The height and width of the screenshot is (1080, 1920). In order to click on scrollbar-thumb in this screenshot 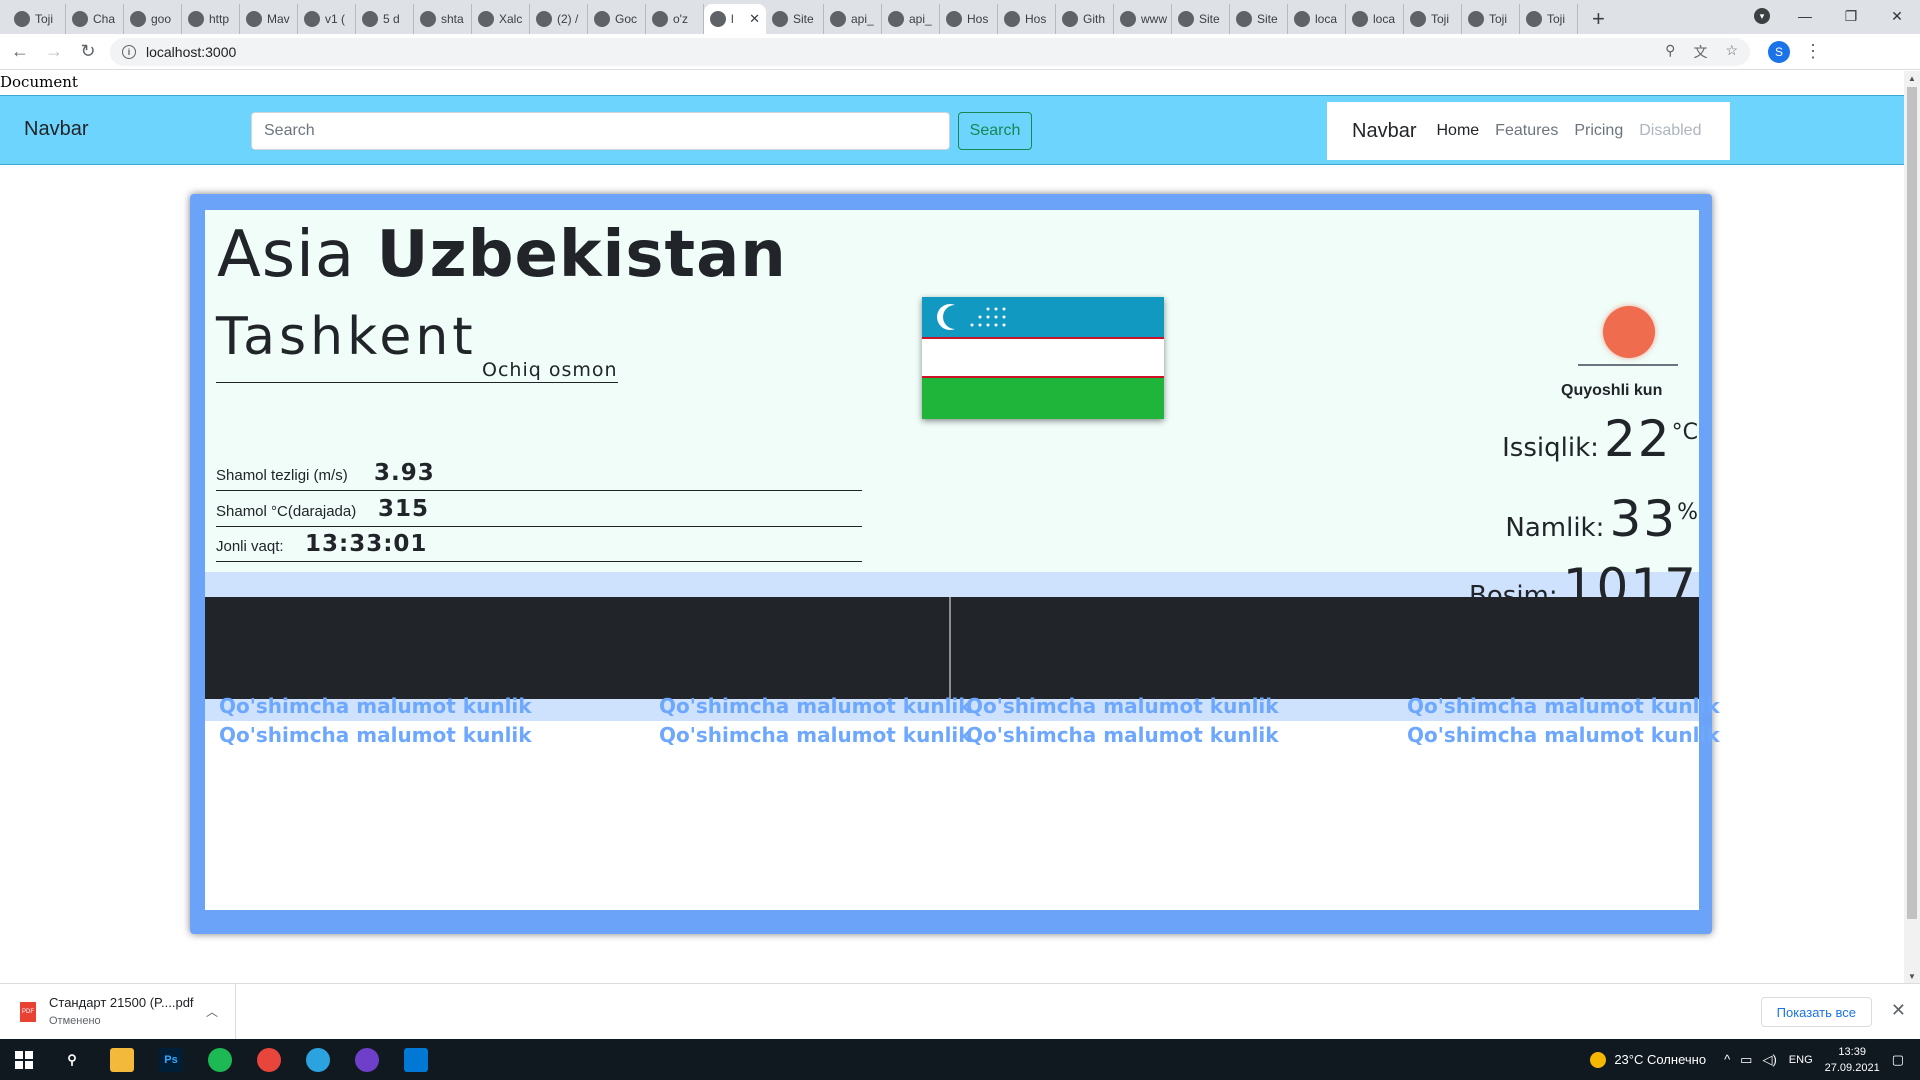, I will do `click(1912, 503)`.